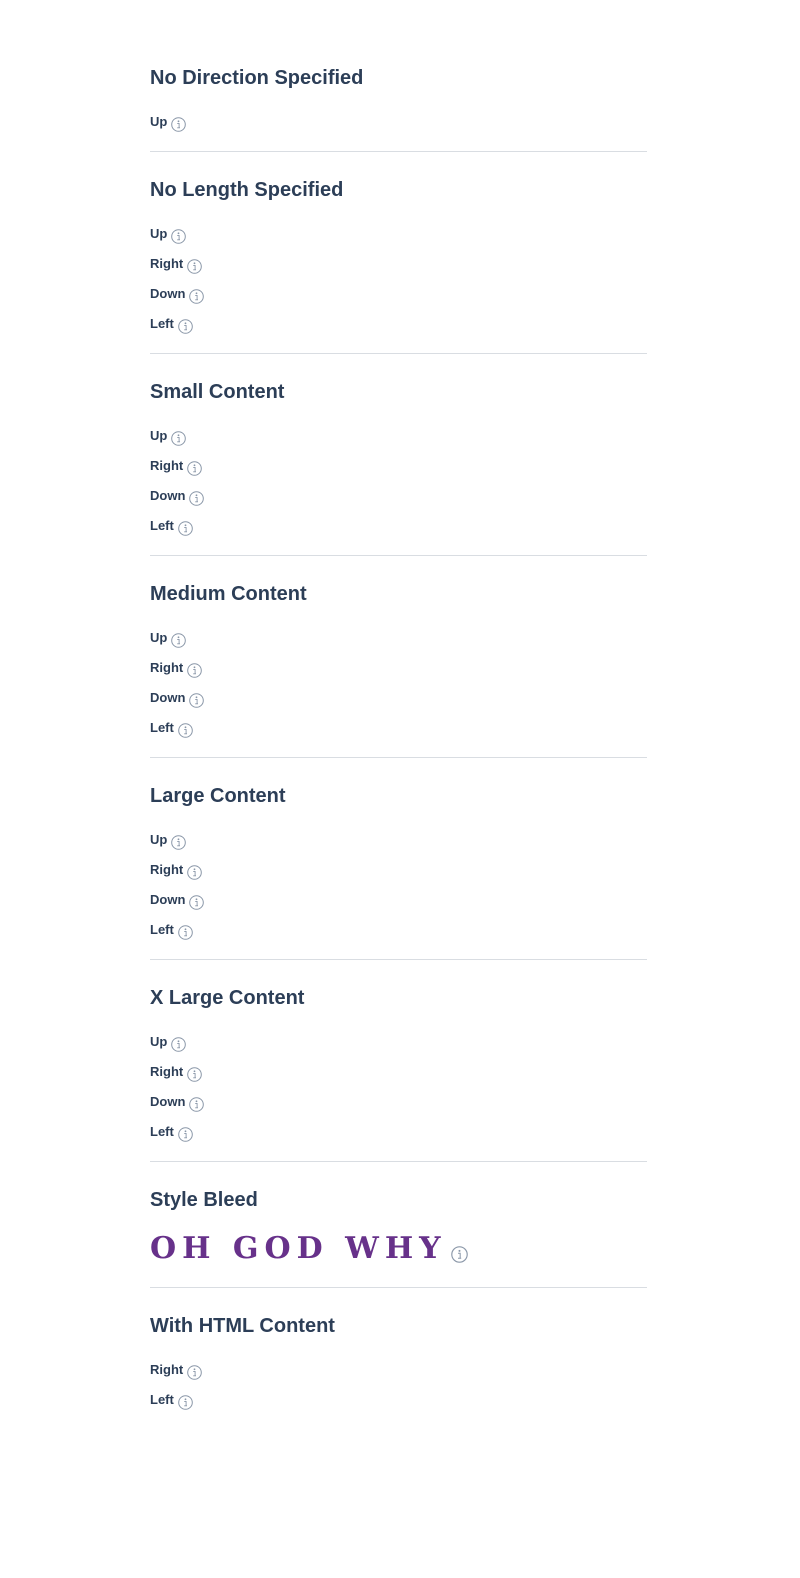 This screenshot has height=1578, width=800. I want to click on tooltip-item-style-bleed: OH GOD WHY, so click(398, 1249).